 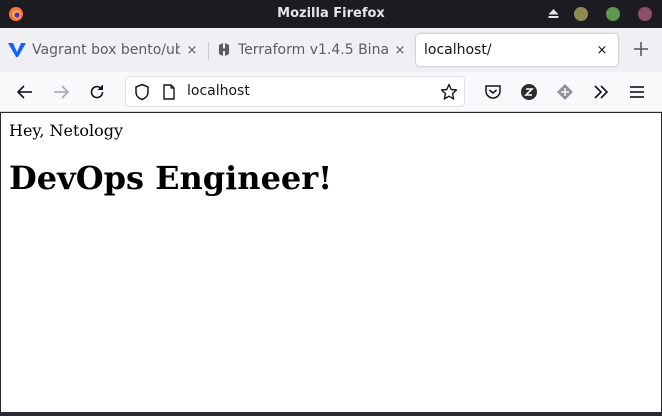 What do you see at coordinates (208, 51) in the screenshot?
I see `tab-separator` at bounding box center [208, 51].